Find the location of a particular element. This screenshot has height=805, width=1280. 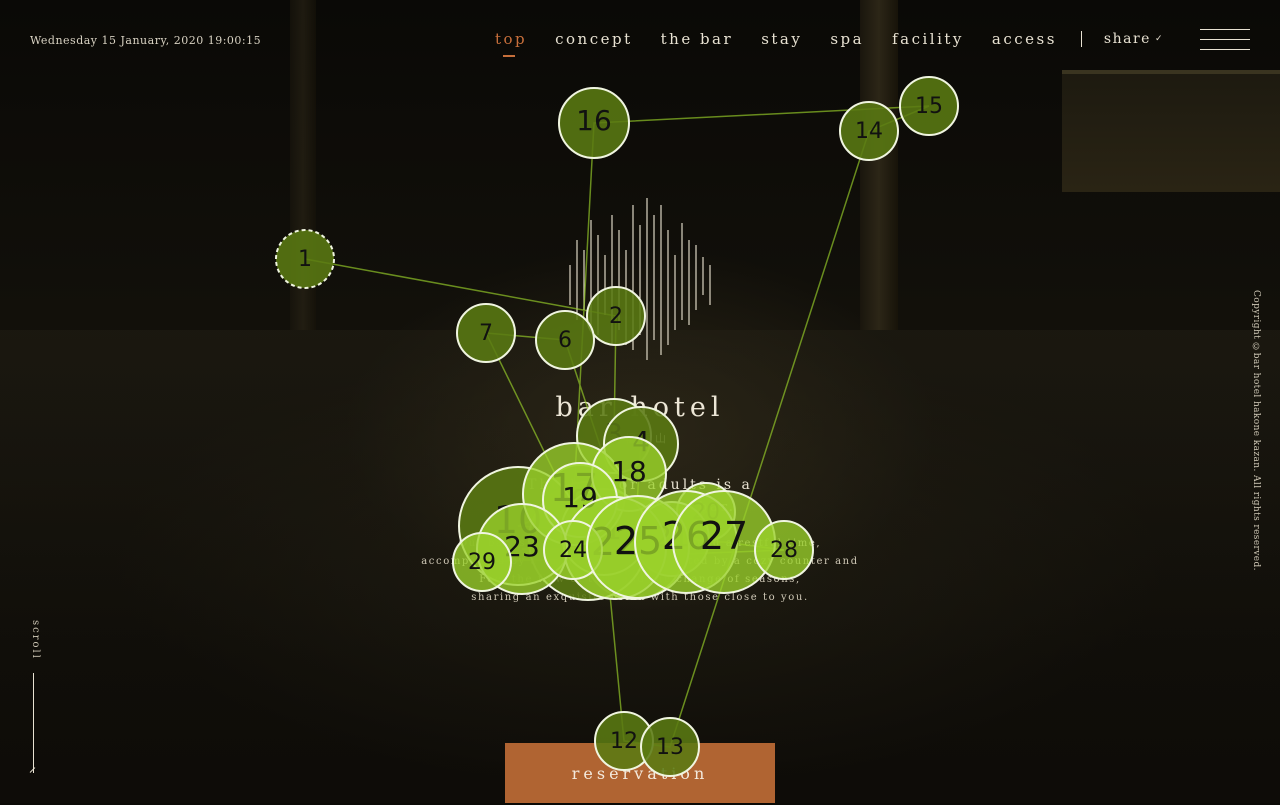

share-button: share ✓ is located at coordinates (1134, 39).